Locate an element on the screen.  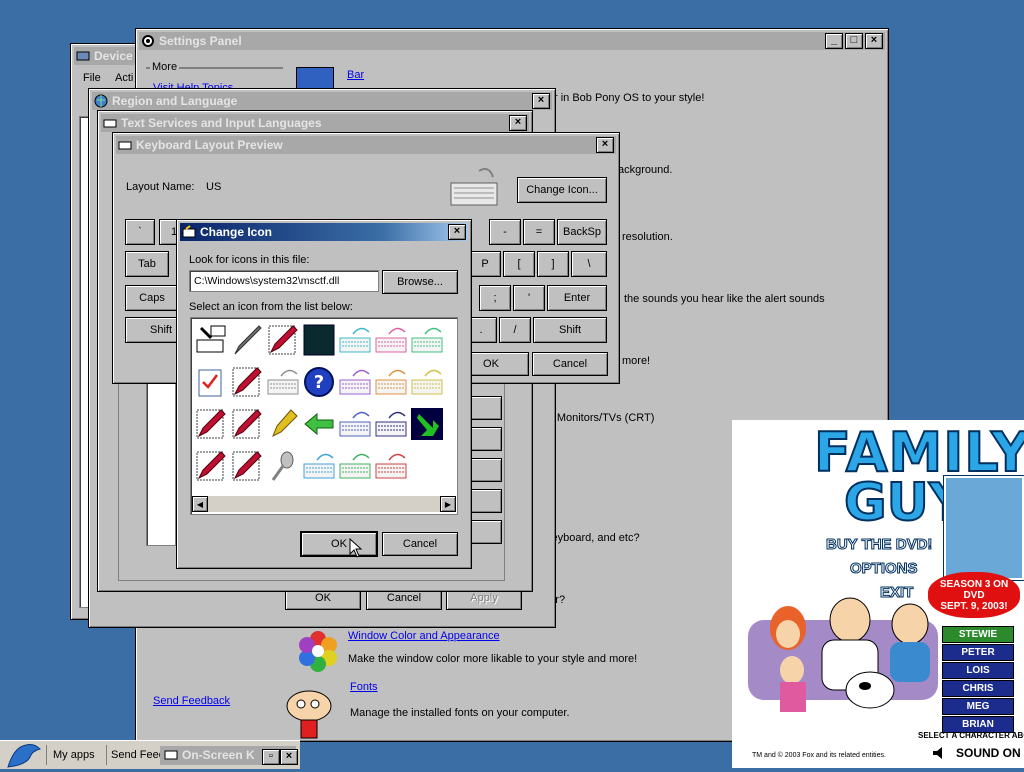
key-slash: / is located at coordinates (515, 330).